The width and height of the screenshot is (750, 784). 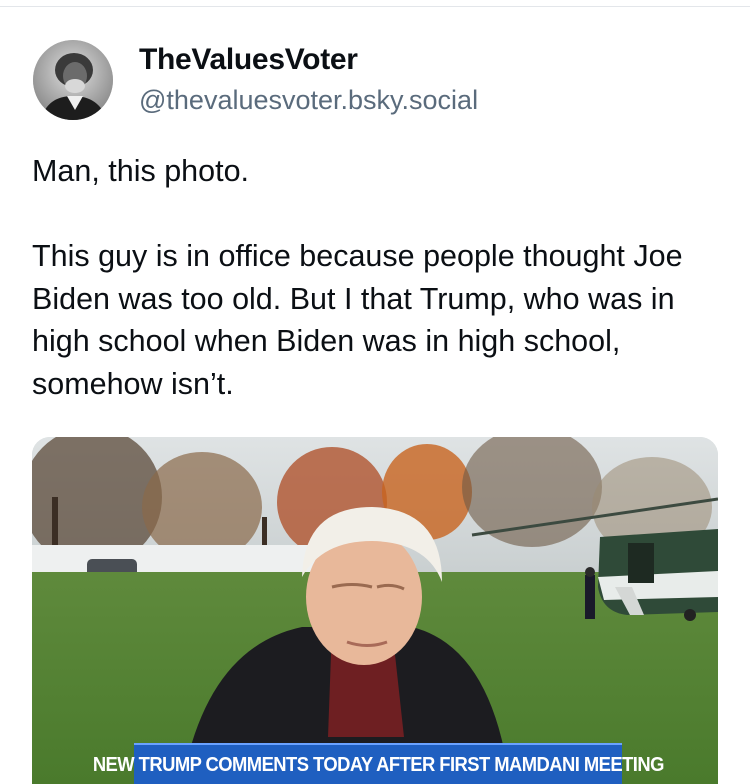 I want to click on post-text-paragraph: Man, this photo., so click(x=141, y=171).